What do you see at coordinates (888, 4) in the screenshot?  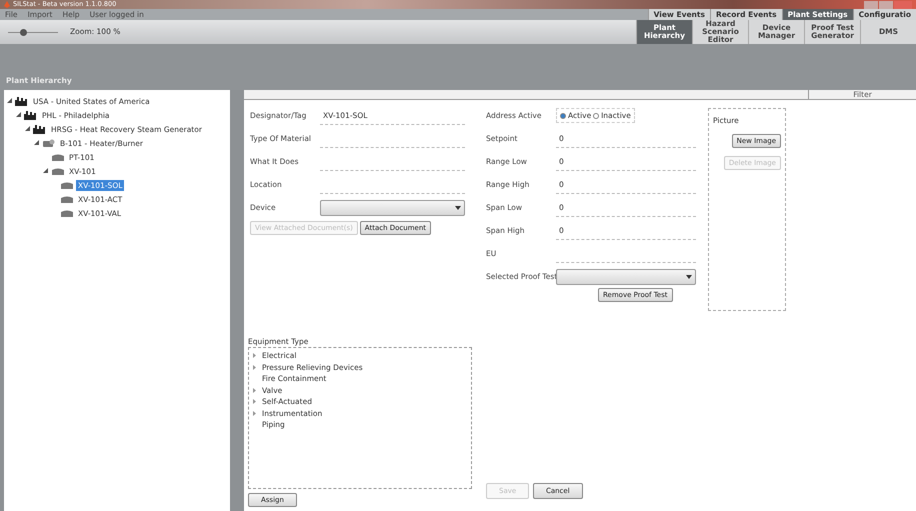 I see `window-controls-icon` at bounding box center [888, 4].